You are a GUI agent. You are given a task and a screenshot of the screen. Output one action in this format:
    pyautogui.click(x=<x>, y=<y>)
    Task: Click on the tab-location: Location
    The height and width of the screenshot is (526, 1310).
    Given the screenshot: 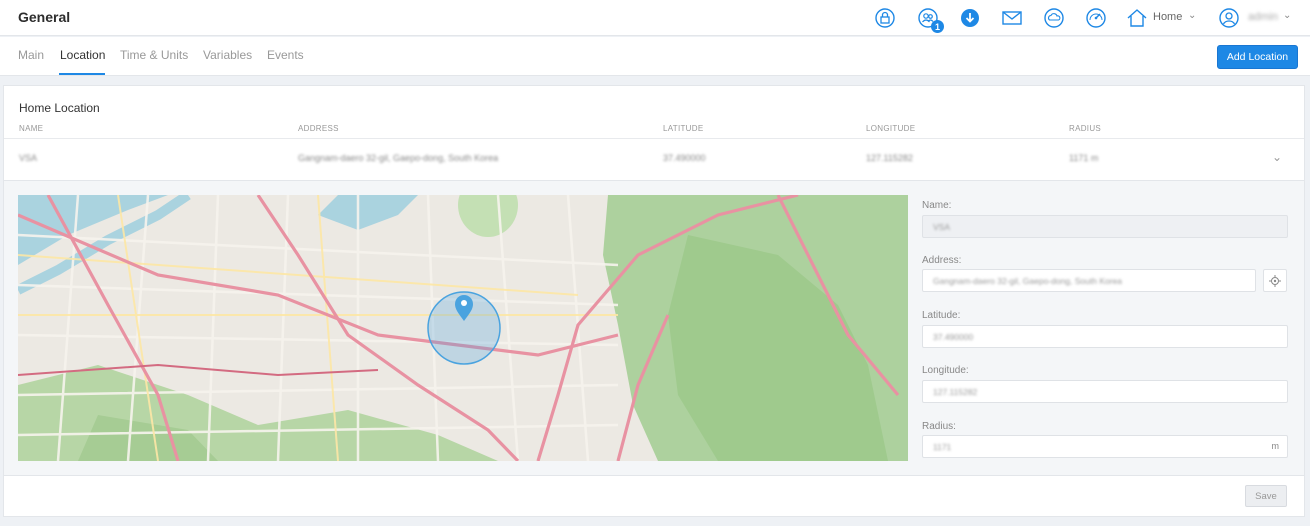 What is the action you would take?
    pyautogui.click(x=82, y=55)
    